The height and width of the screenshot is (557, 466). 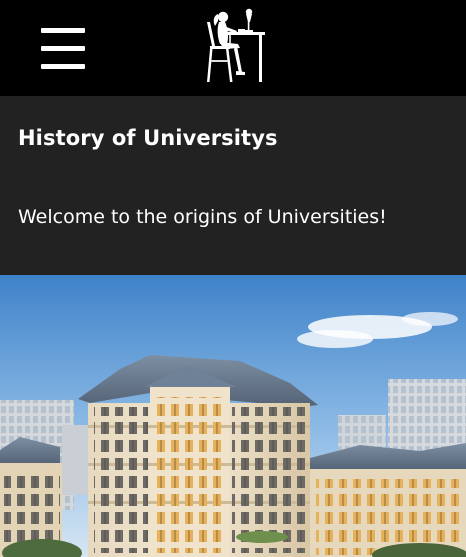 I want to click on menu-bar-middle, so click(x=63, y=48).